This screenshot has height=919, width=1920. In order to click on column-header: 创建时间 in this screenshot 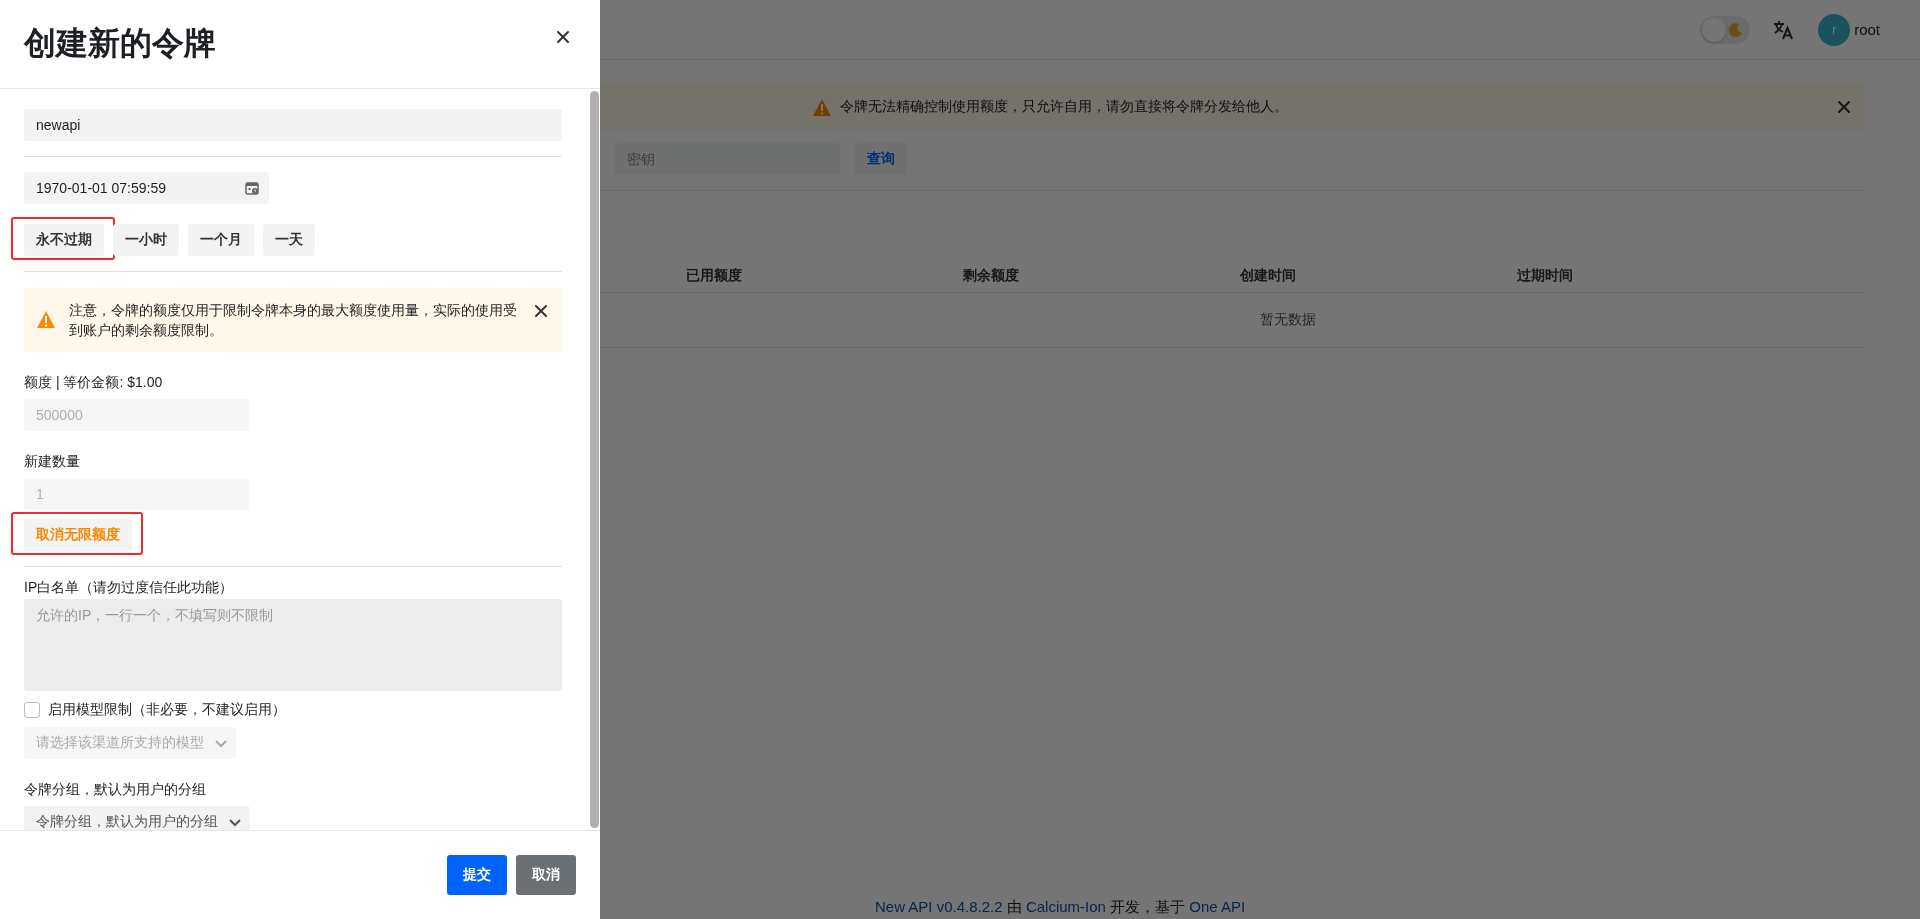, I will do `click(1260, 275)`.